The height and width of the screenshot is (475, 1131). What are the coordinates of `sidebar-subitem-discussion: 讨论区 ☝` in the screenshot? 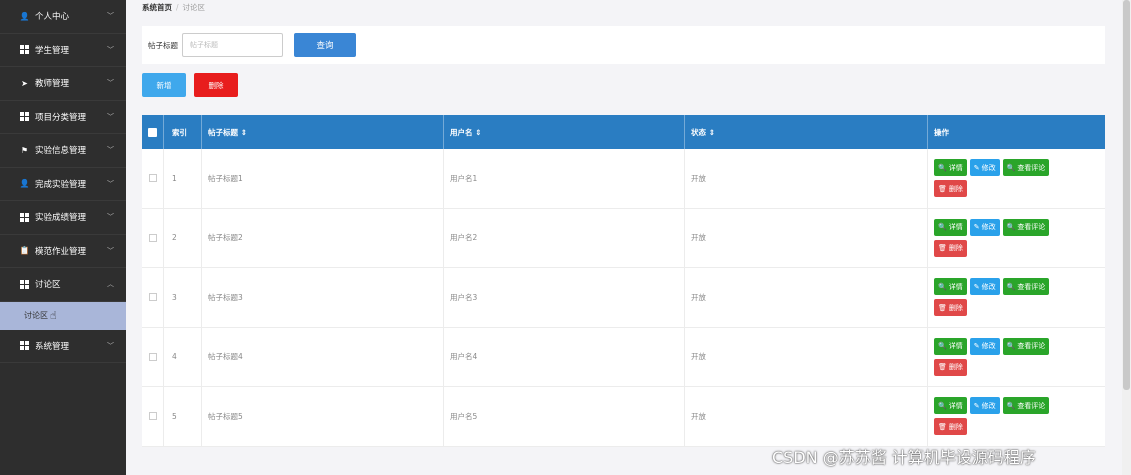 It's located at (63, 315).